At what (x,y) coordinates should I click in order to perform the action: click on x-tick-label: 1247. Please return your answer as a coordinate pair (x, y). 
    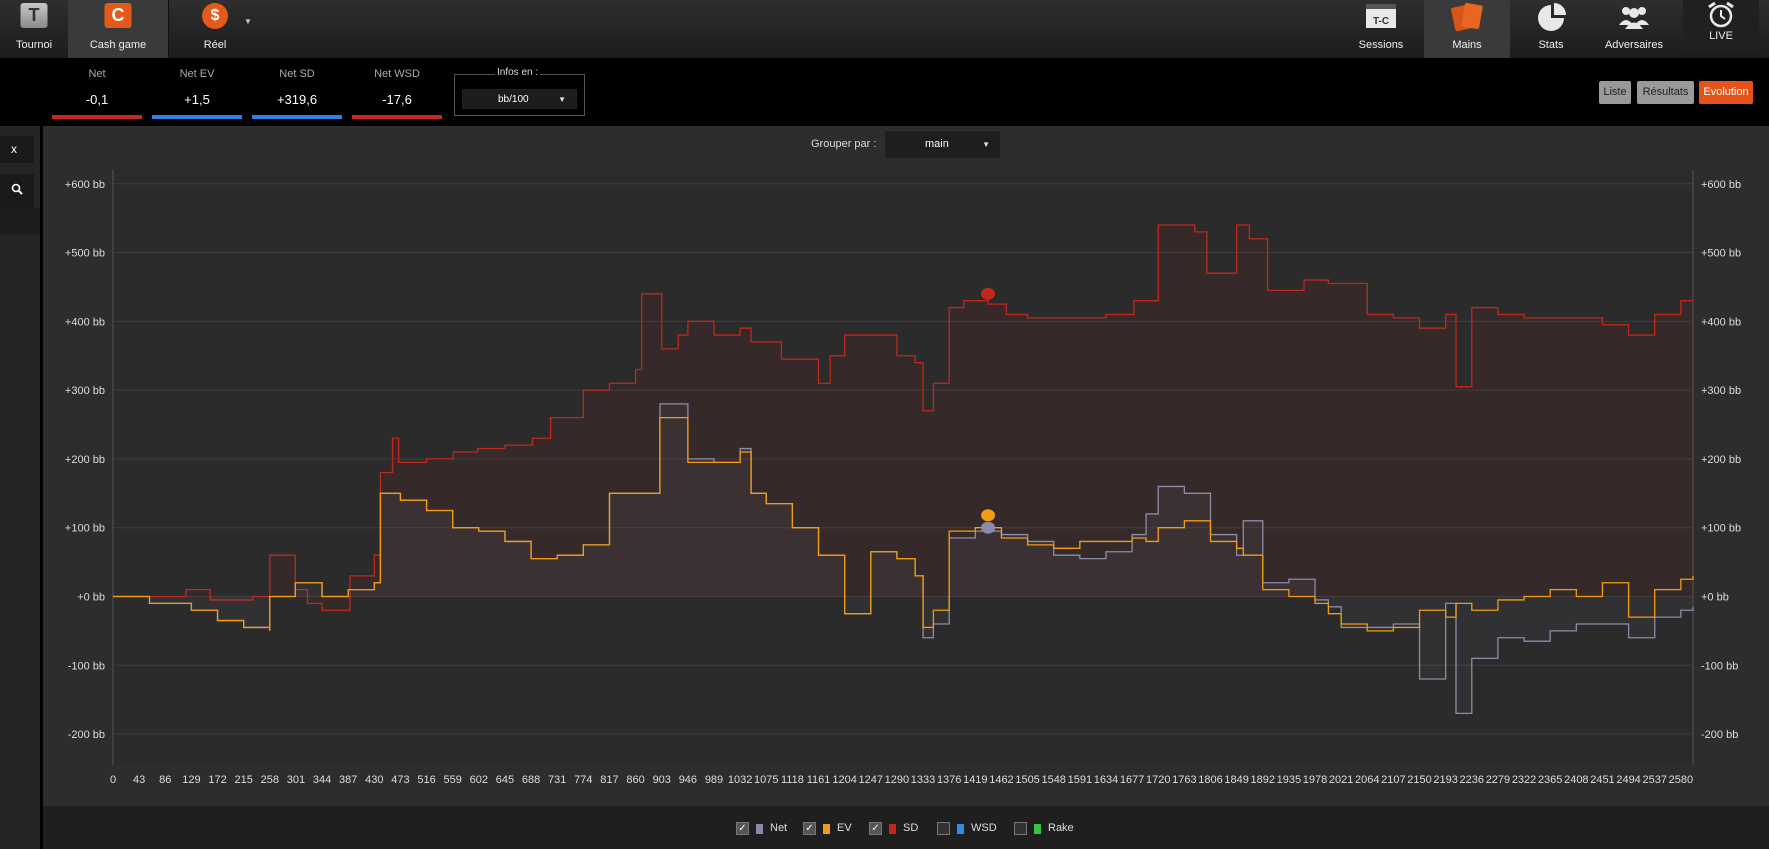
    Looking at the image, I should click on (871, 780).